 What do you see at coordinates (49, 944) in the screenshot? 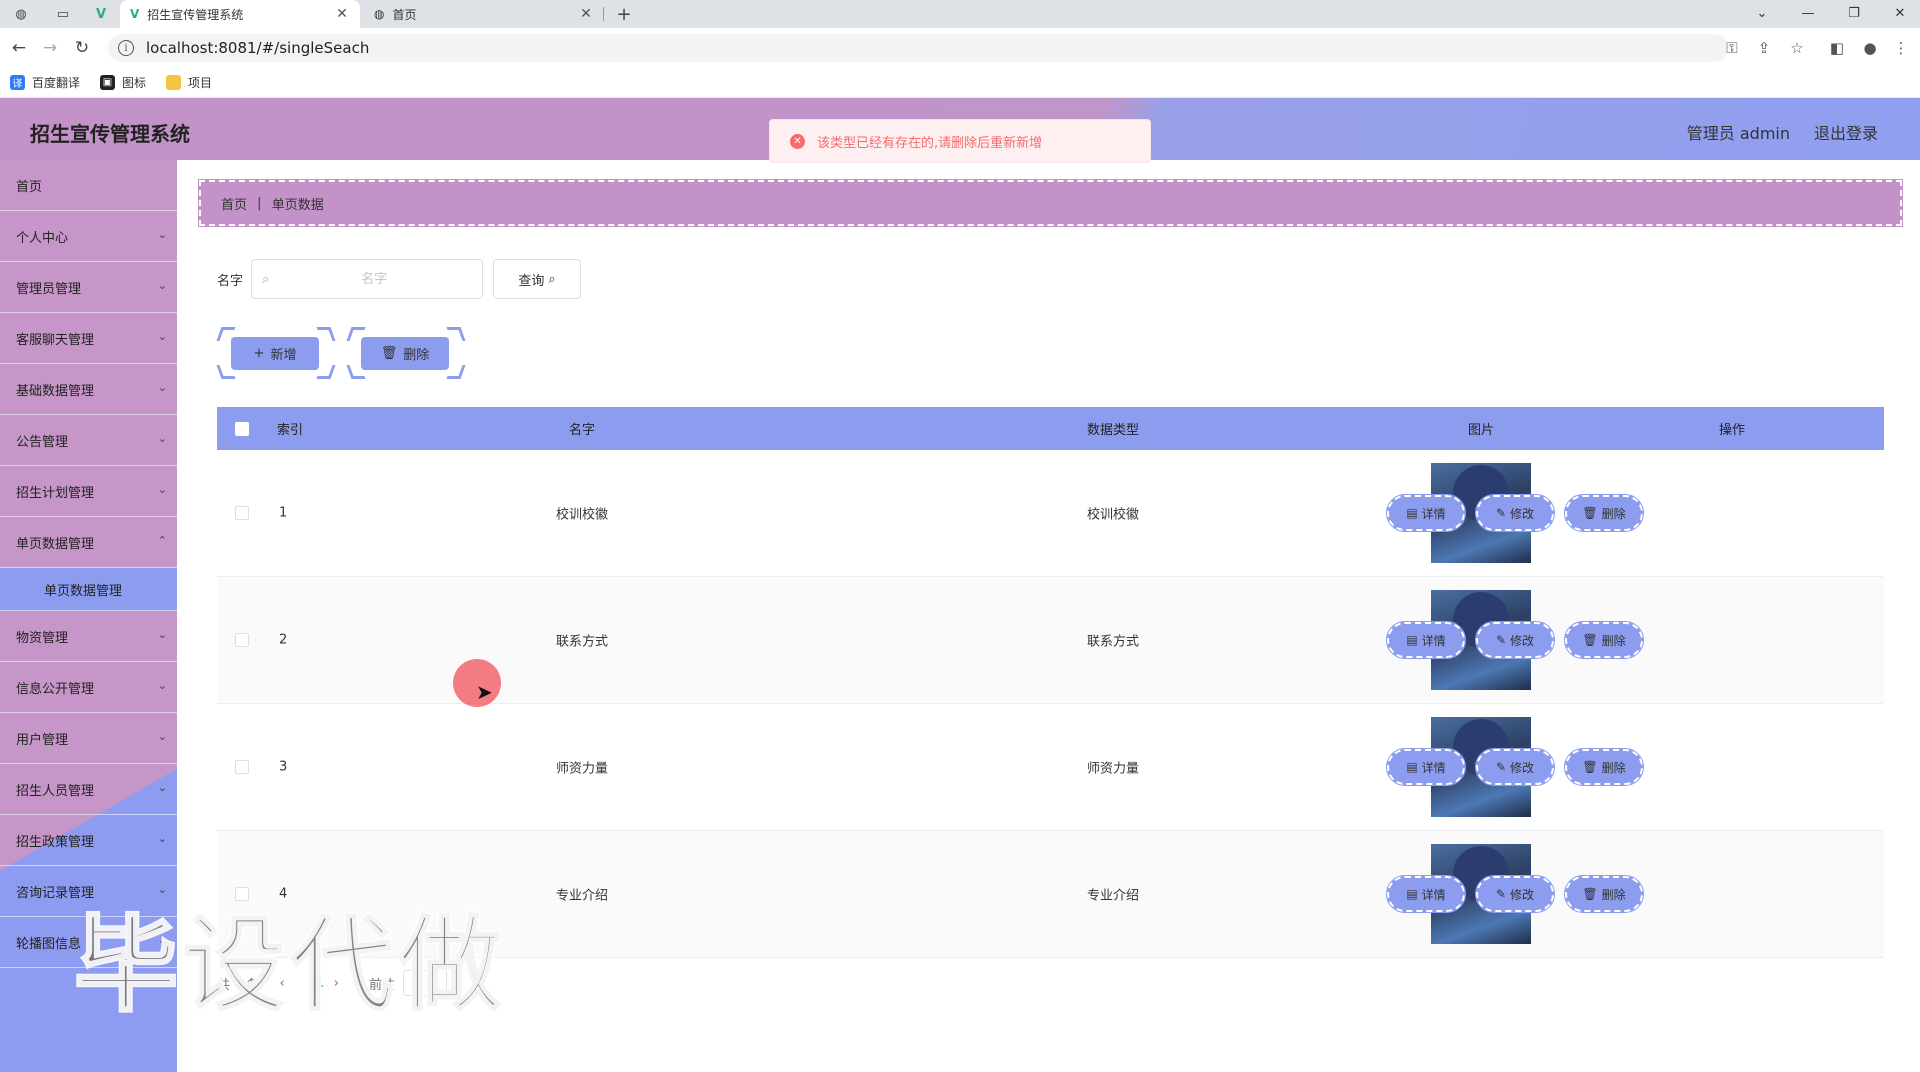
I see `sidebar-item-label: 轮播图信息` at bounding box center [49, 944].